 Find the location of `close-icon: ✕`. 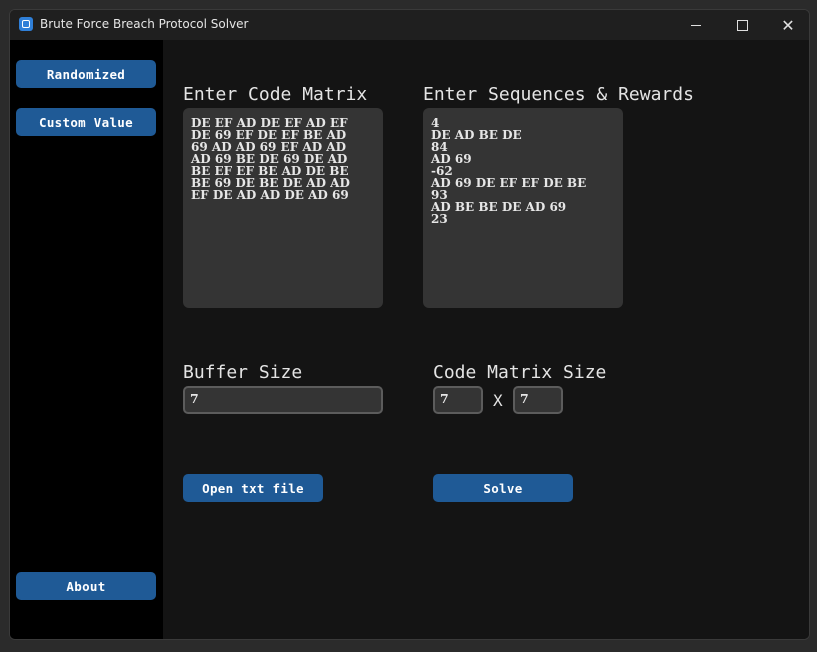

close-icon: ✕ is located at coordinates (788, 25).